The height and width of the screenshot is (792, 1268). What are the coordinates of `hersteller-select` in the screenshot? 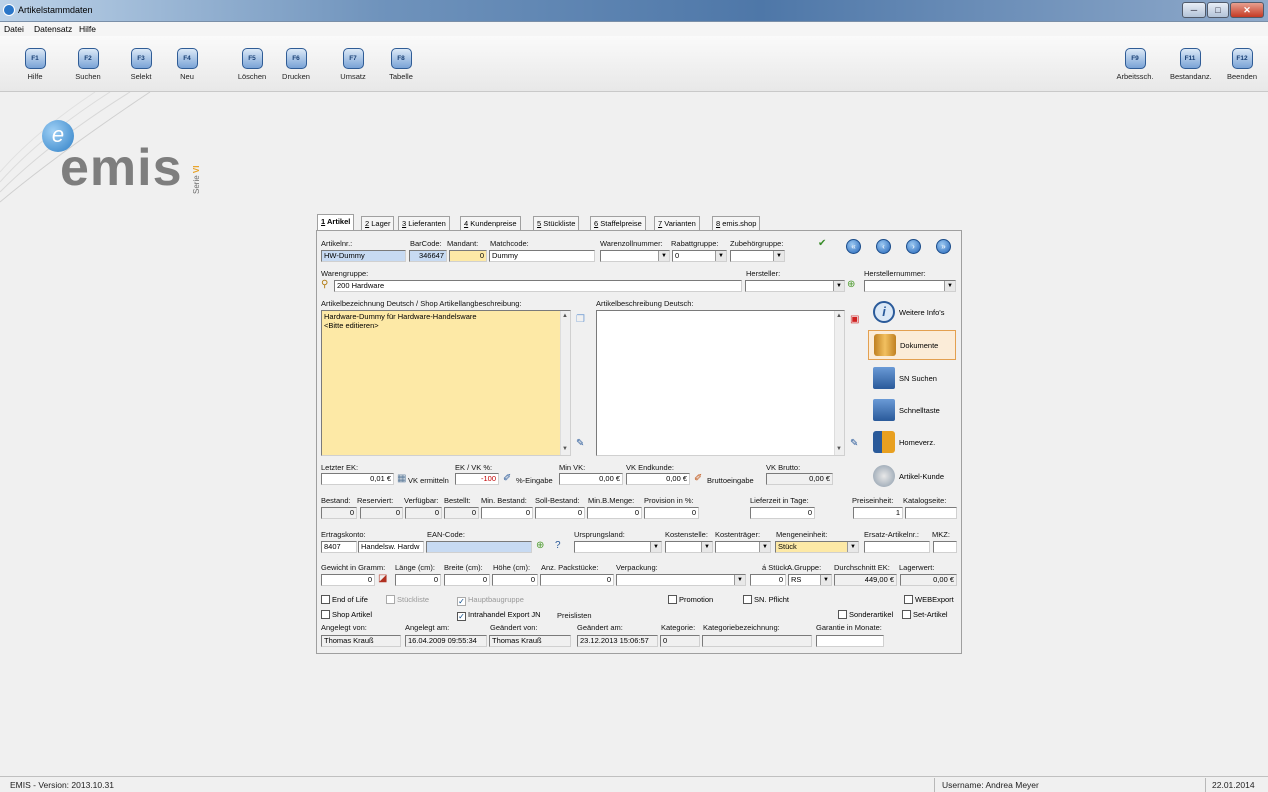 It's located at (795, 286).